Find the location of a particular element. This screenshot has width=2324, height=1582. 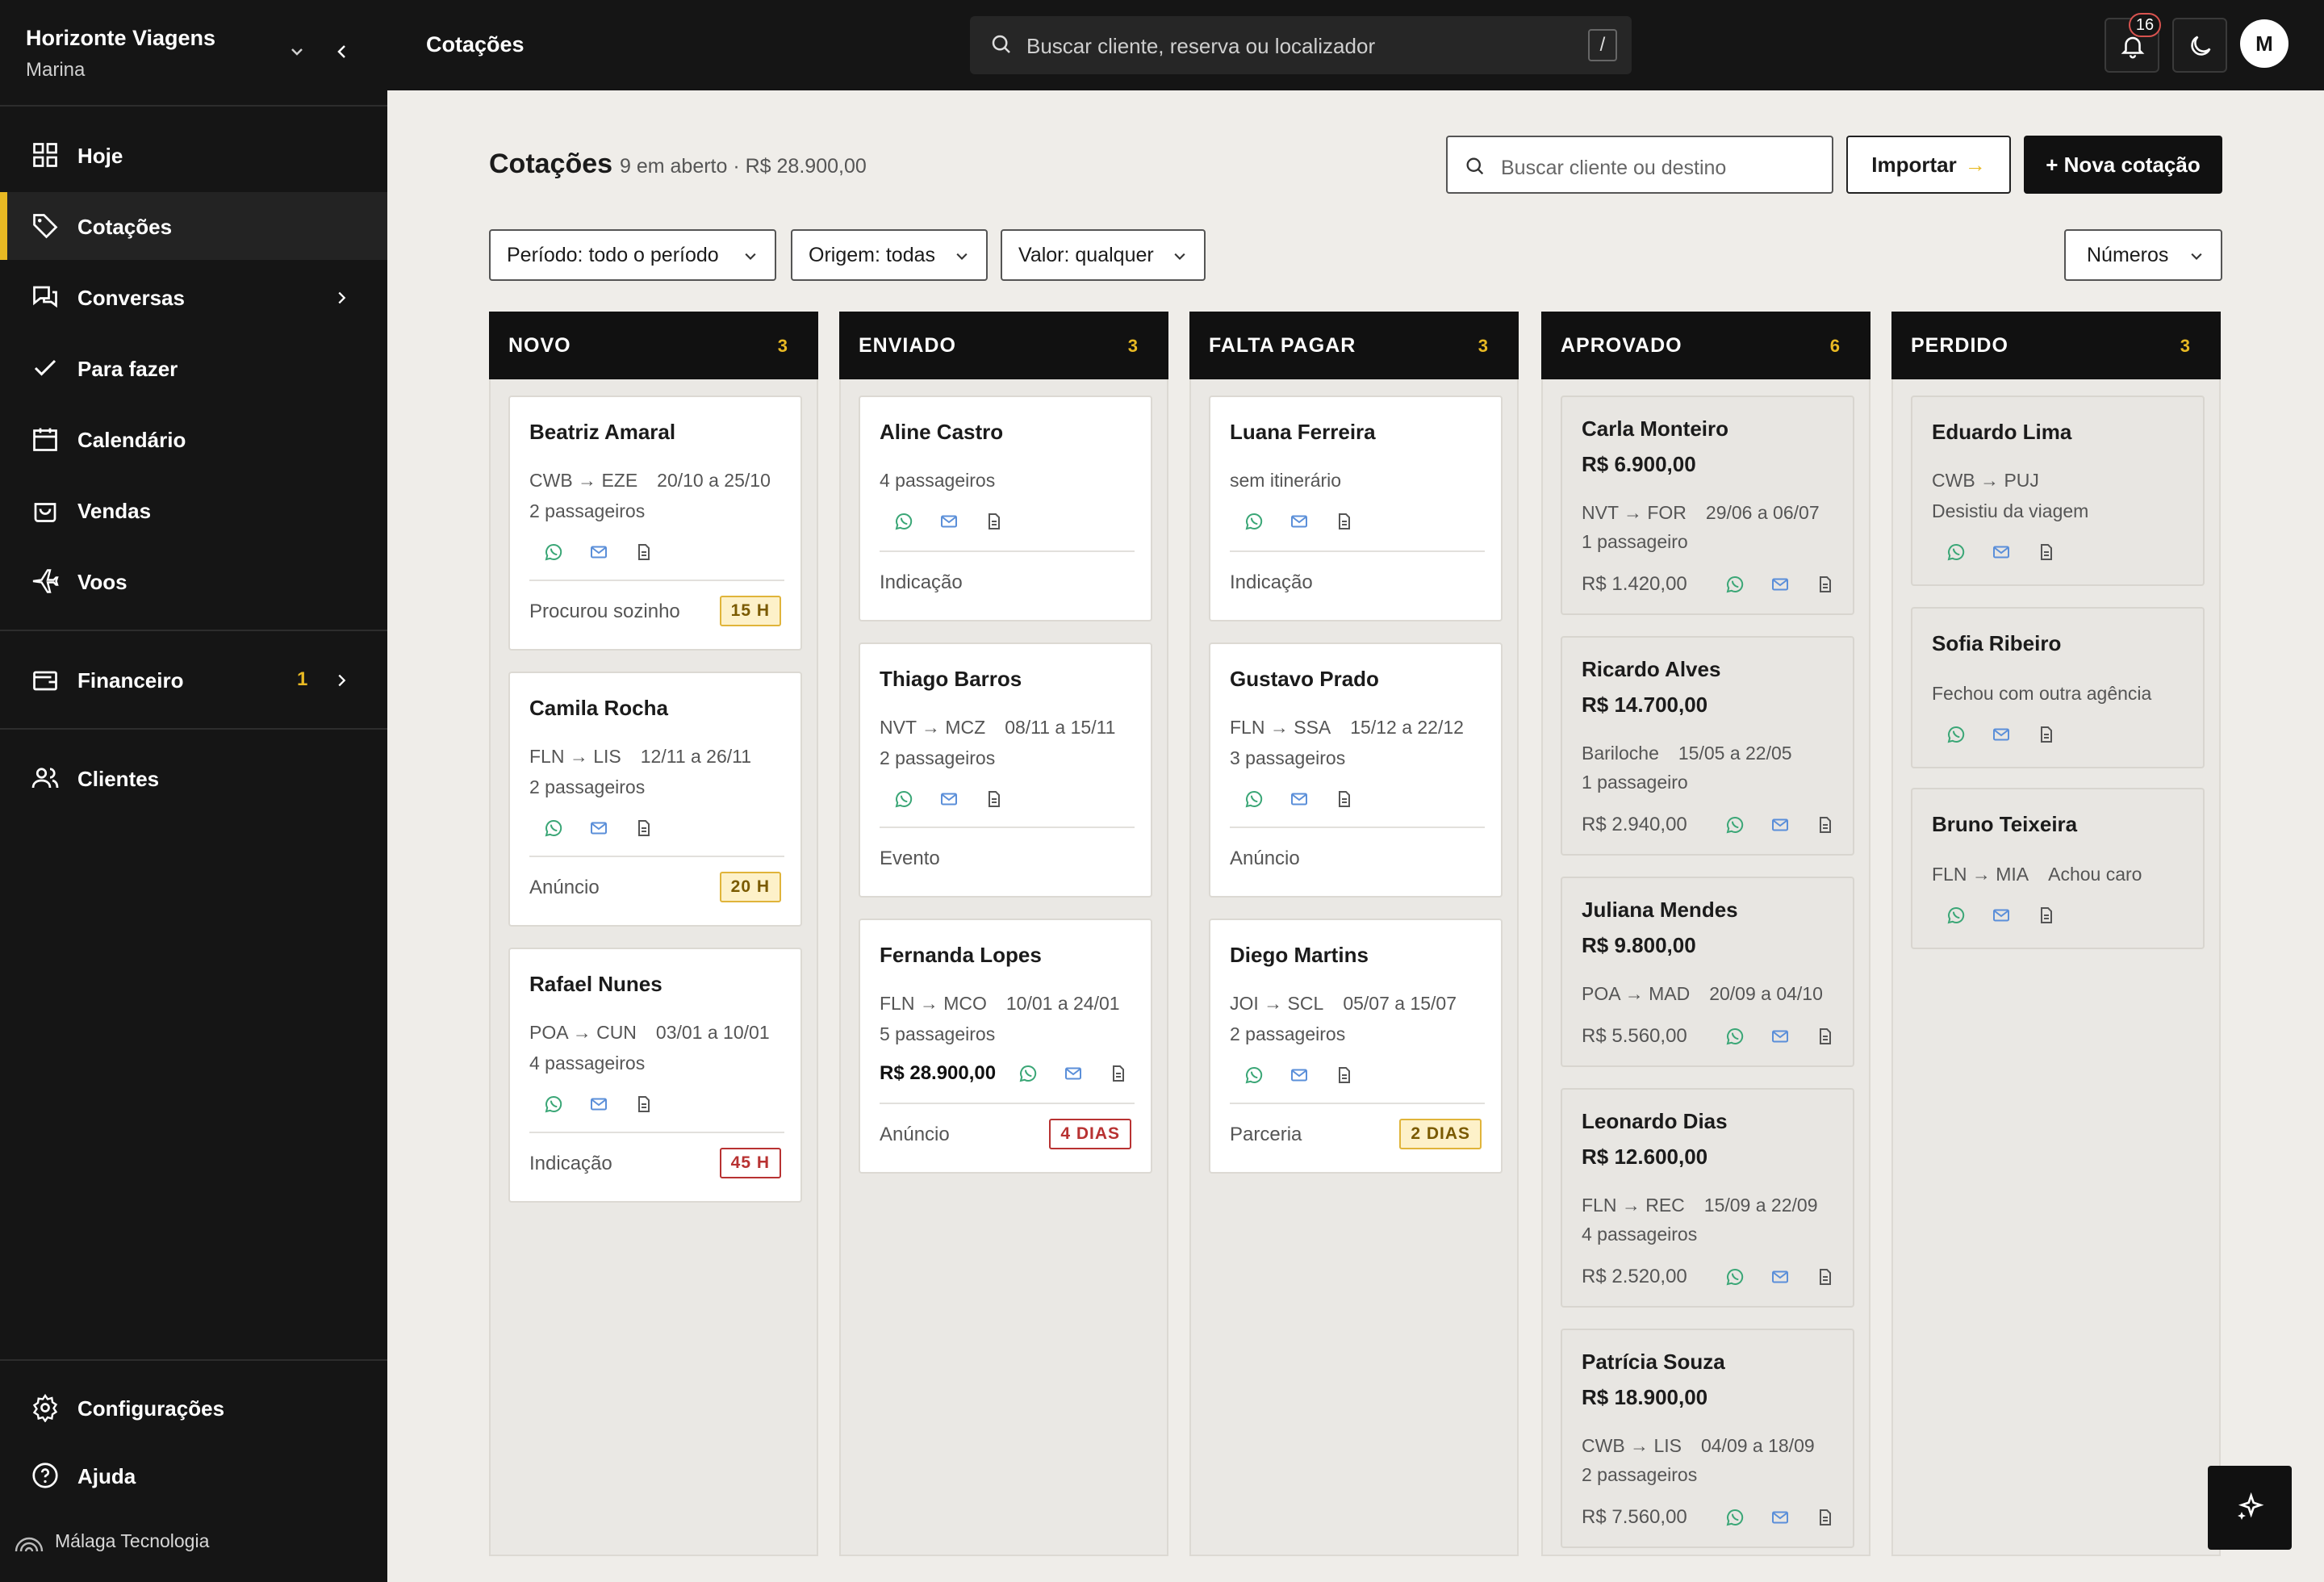

quote-card: Sofia Ribeiro Fechou com outra agência is located at coordinates (2058, 687).